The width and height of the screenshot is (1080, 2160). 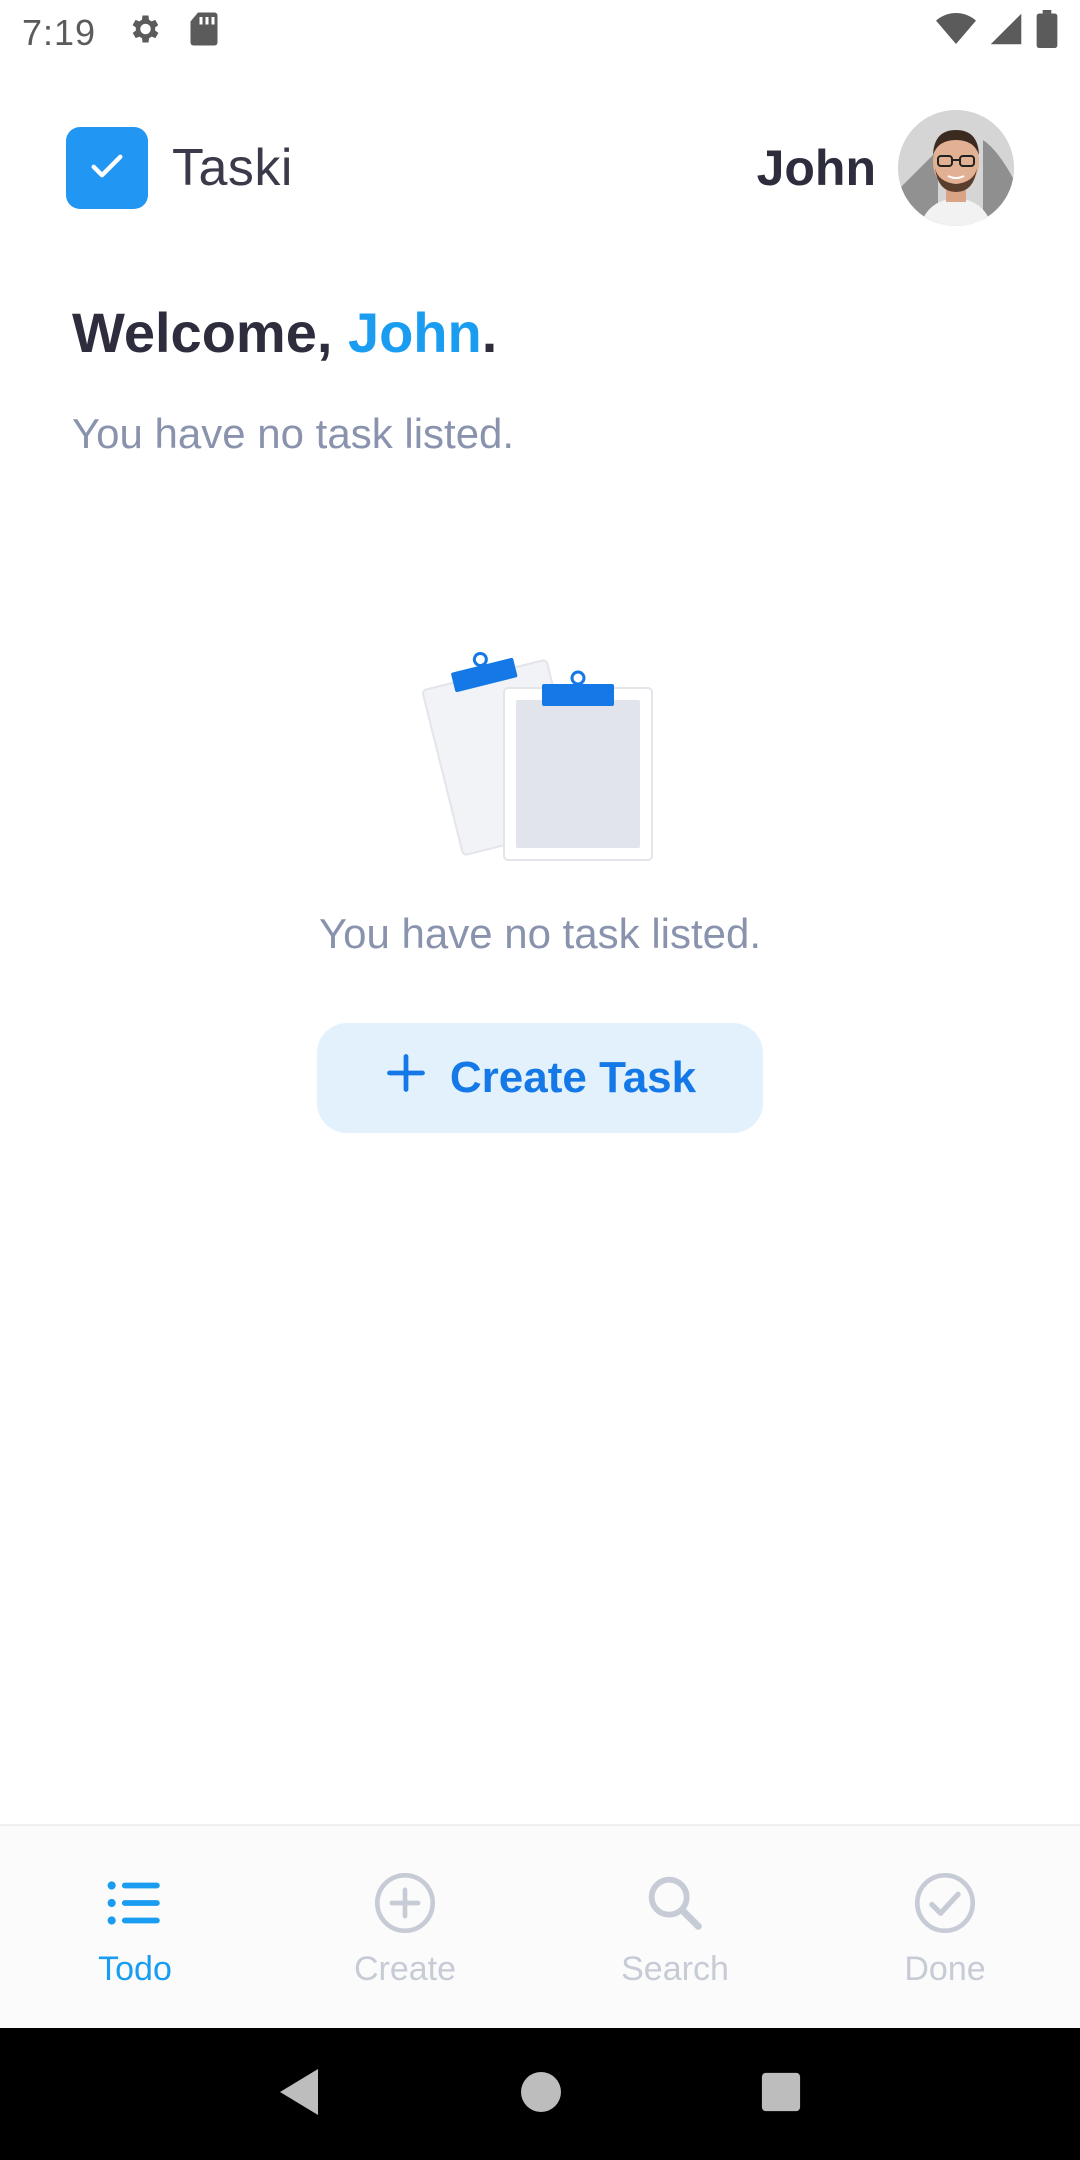 What do you see at coordinates (135, 1903) in the screenshot?
I see `list-icon` at bounding box center [135, 1903].